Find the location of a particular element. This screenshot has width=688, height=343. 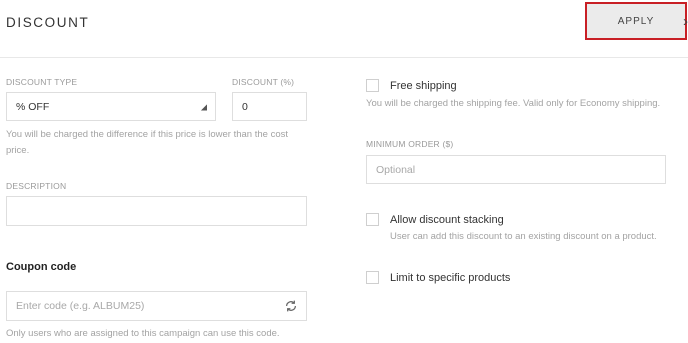

coupon-code-input: Enter code (e.g. ALBUM25) is located at coordinates (156, 306).